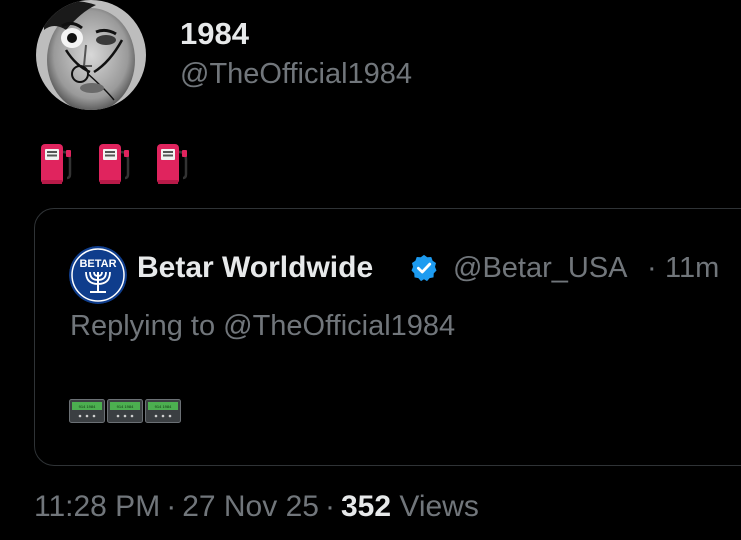  What do you see at coordinates (366, 506) in the screenshot?
I see `views-count: 352` at bounding box center [366, 506].